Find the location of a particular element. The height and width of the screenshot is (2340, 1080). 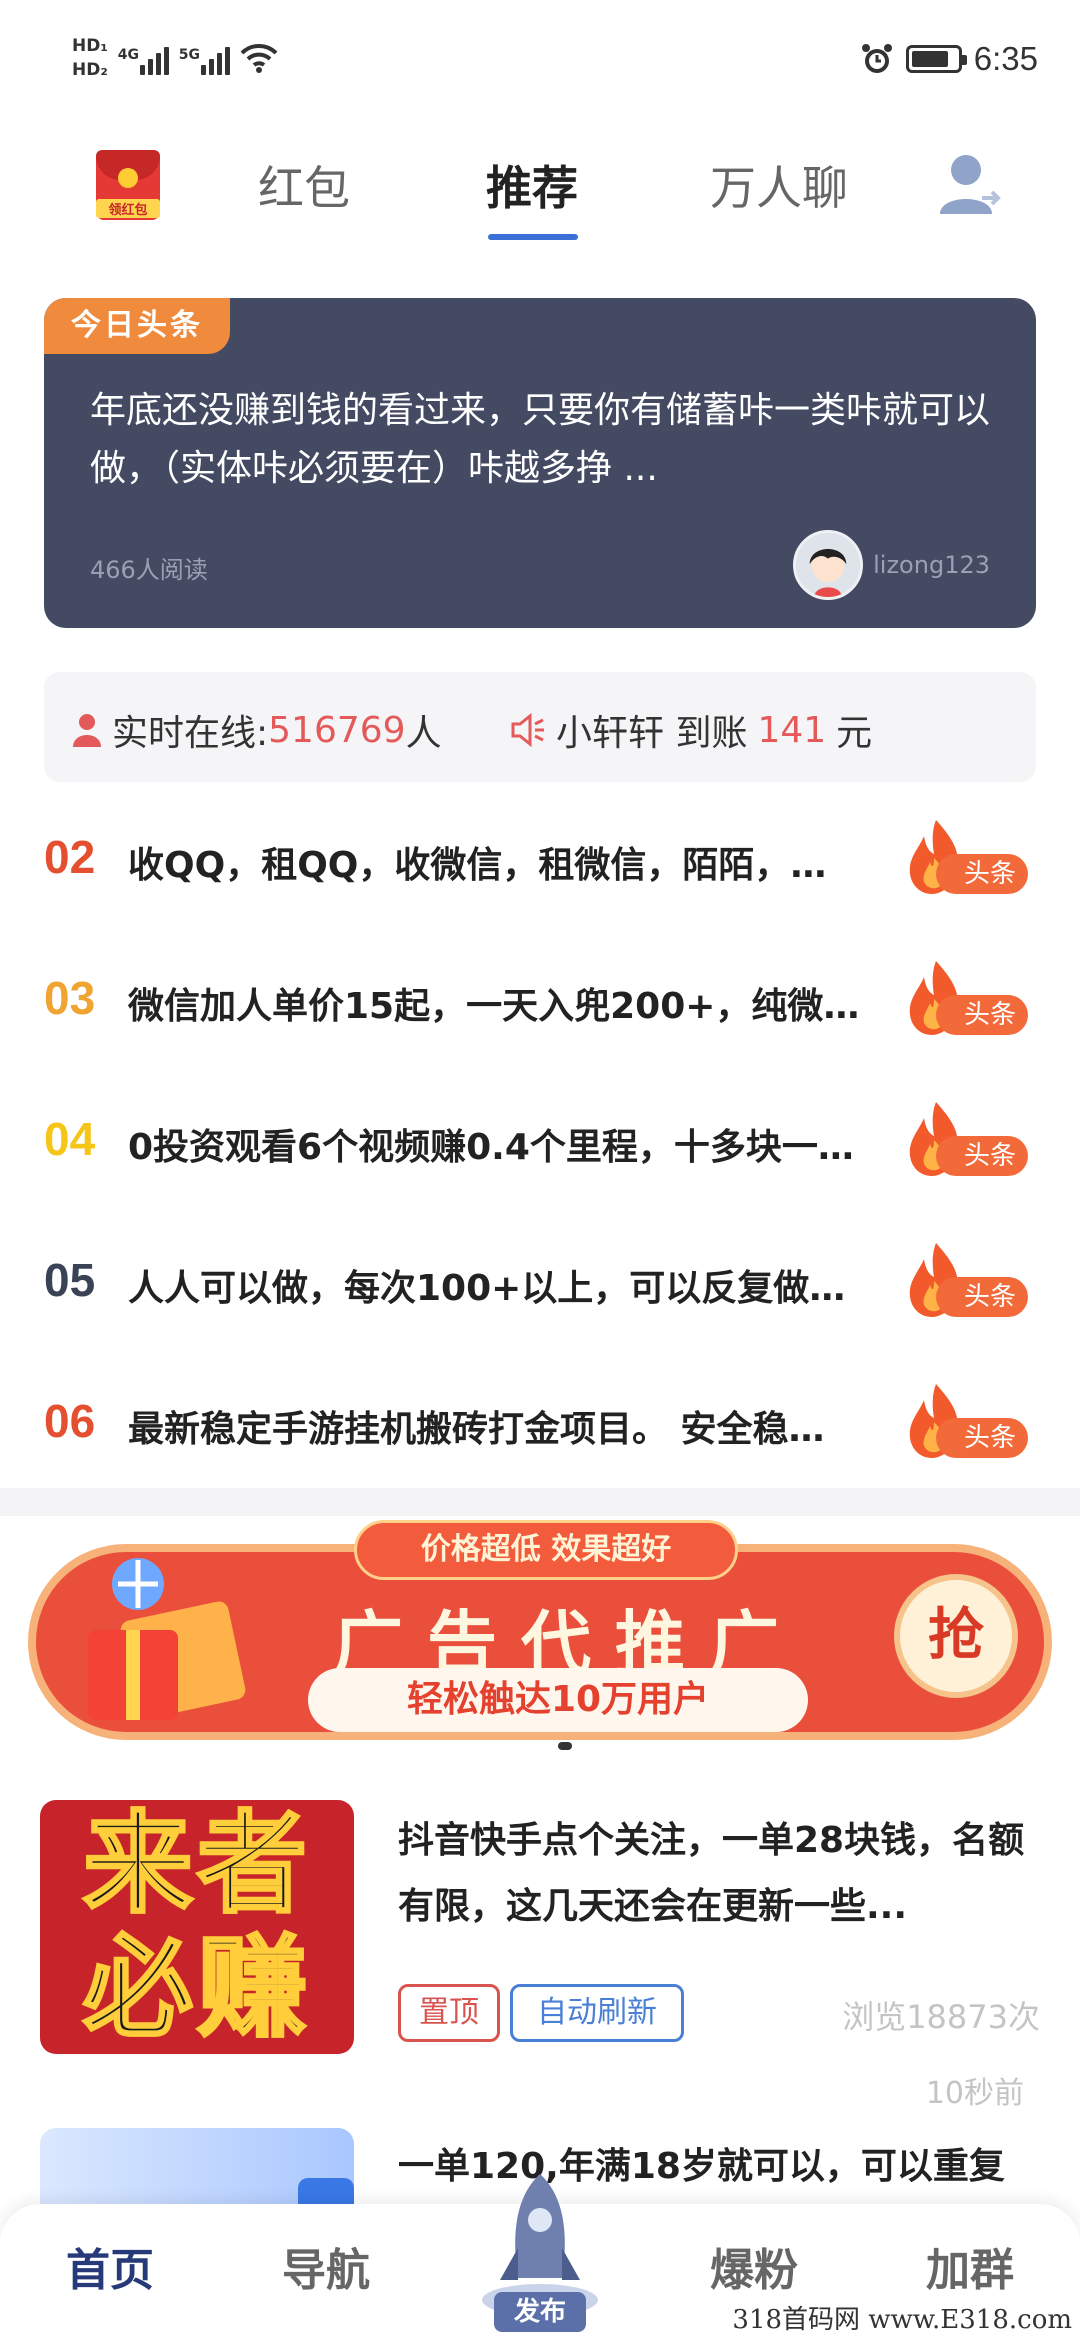

payout-name: 小轩轩 到账 is located at coordinates (652, 733).